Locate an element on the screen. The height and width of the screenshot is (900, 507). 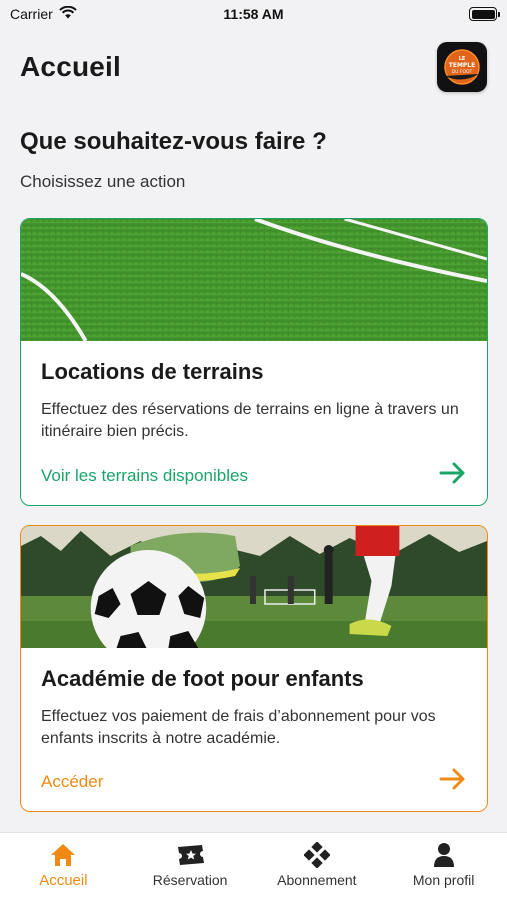
card-action-label: Accéder is located at coordinates (72, 781).